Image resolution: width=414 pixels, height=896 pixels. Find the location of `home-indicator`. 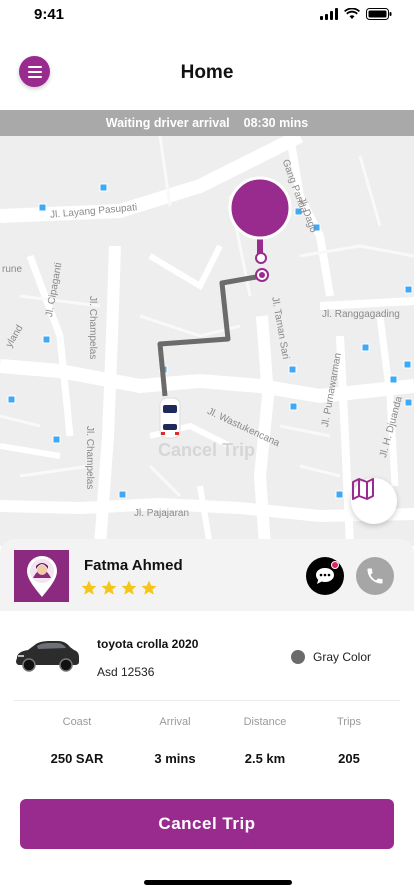

home-indicator is located at coordinates (218, 882).